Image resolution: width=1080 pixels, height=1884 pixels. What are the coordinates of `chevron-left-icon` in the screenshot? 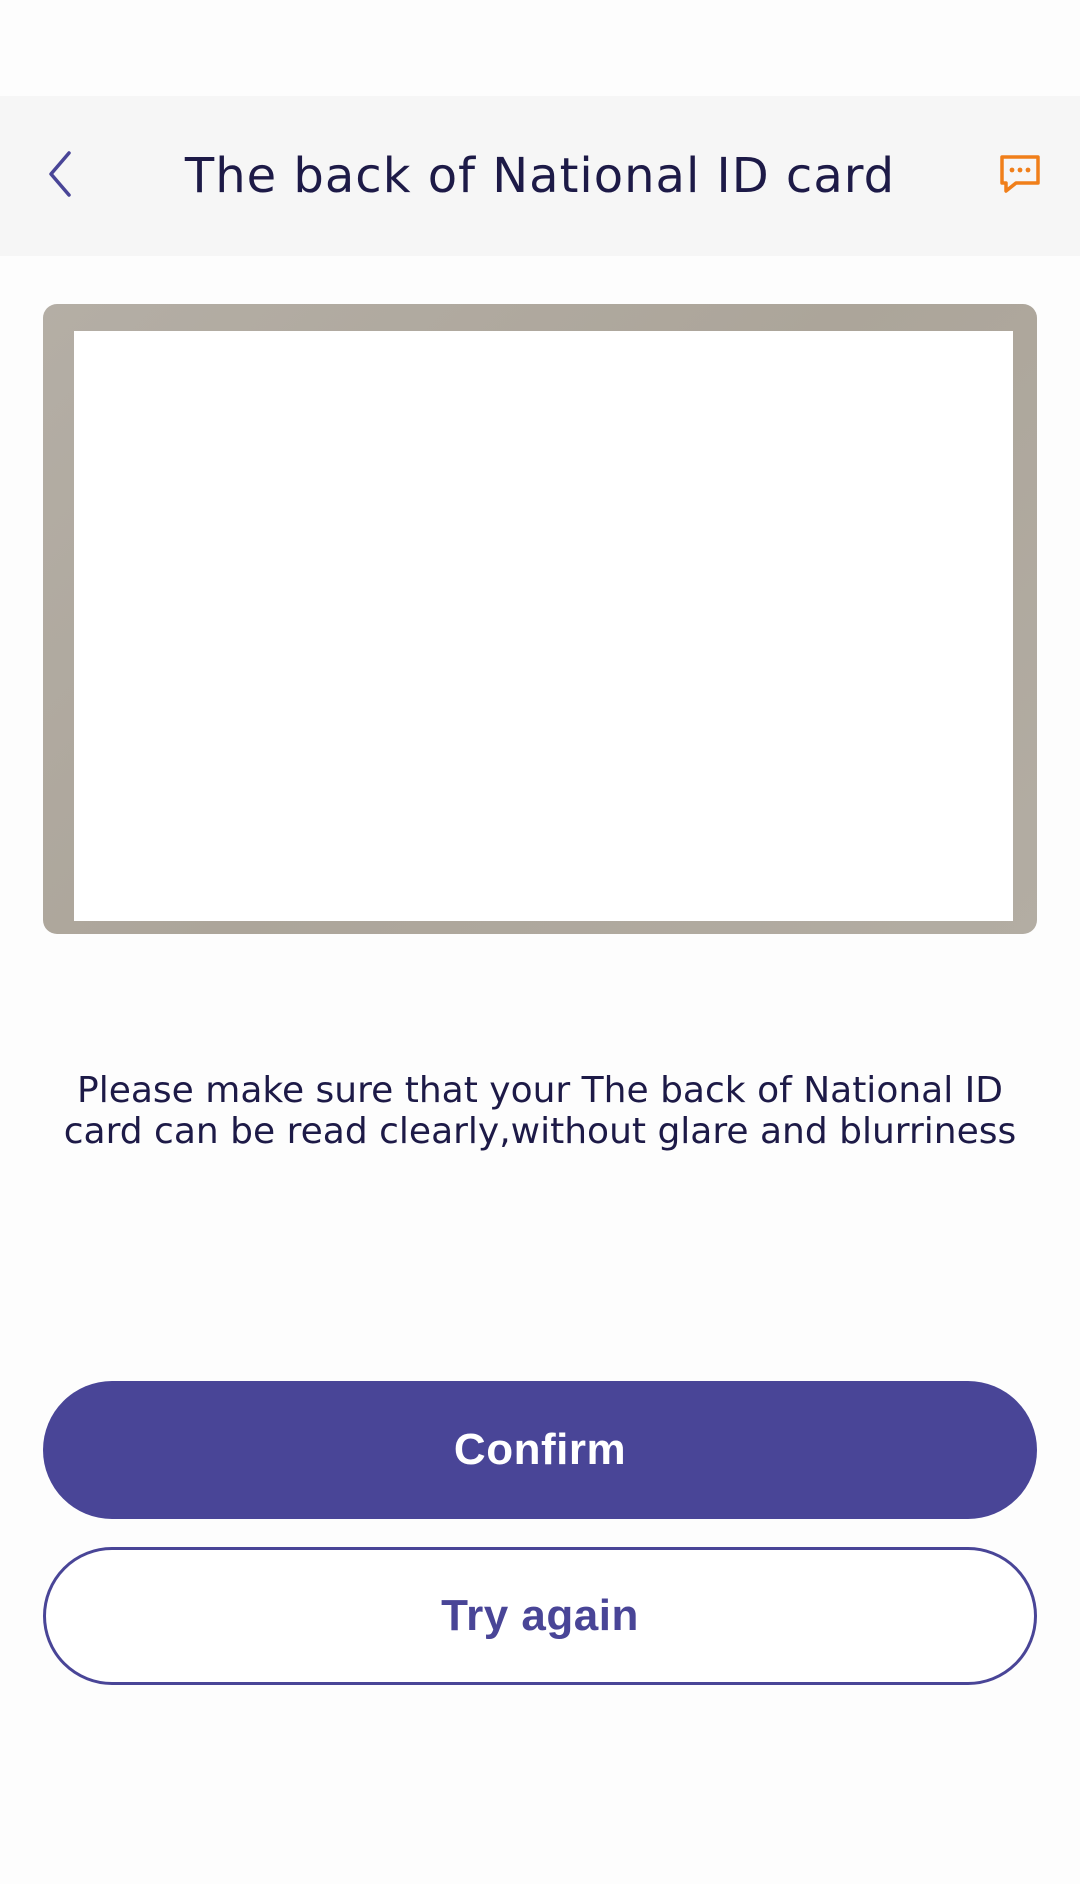 It's located at (60, 176).